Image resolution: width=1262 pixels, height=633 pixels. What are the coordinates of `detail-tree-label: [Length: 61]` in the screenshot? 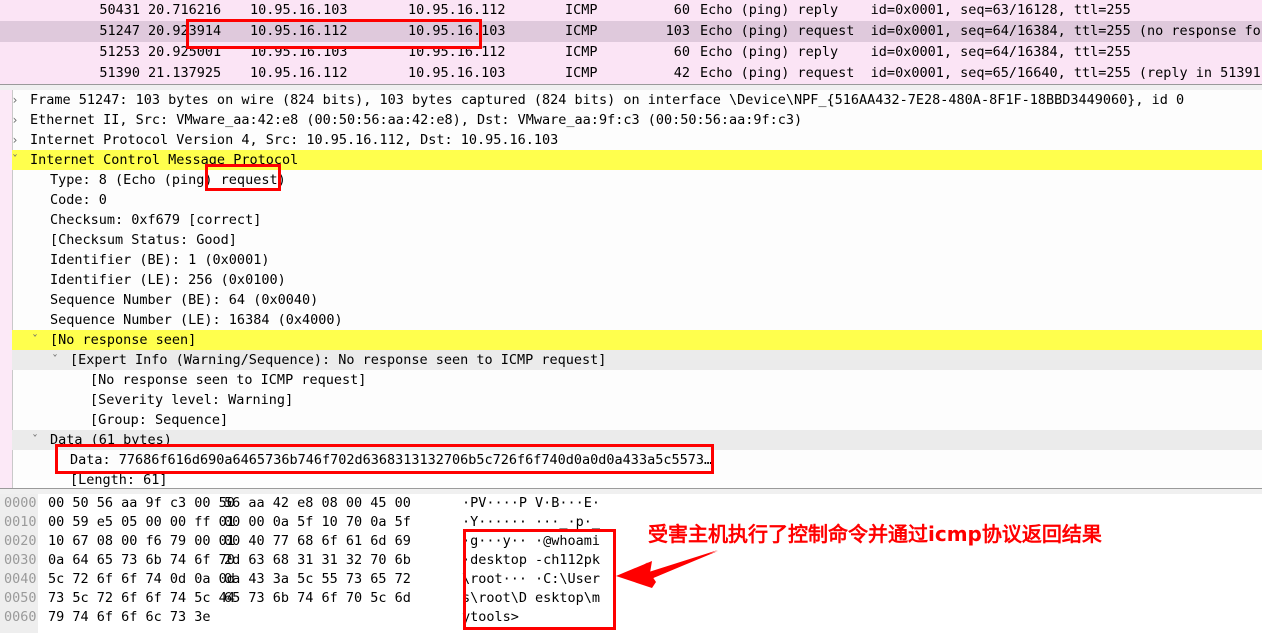 It's located at (119, 480).